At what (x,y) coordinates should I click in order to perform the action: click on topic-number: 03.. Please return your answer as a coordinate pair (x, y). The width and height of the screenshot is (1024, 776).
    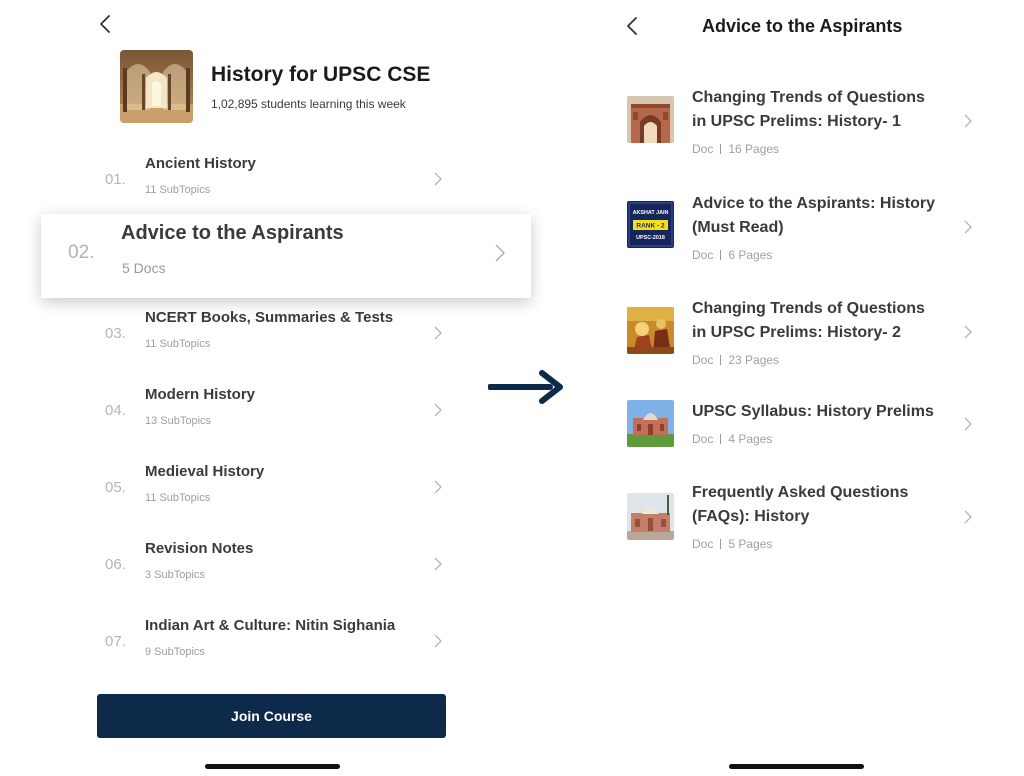
    Looking at the image, I should click on (115, 333).